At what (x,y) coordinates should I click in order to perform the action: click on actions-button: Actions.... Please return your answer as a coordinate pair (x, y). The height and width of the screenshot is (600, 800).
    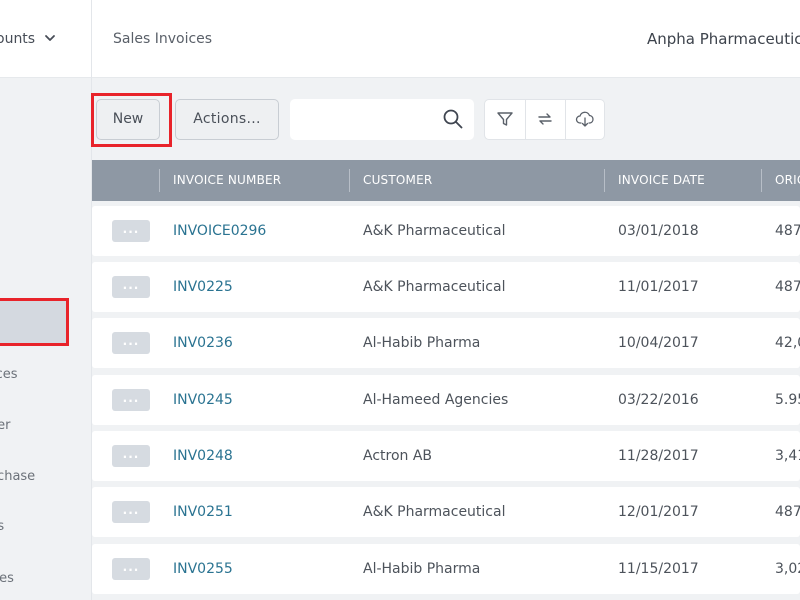
    Looking at the image, I should click on (227, 119).